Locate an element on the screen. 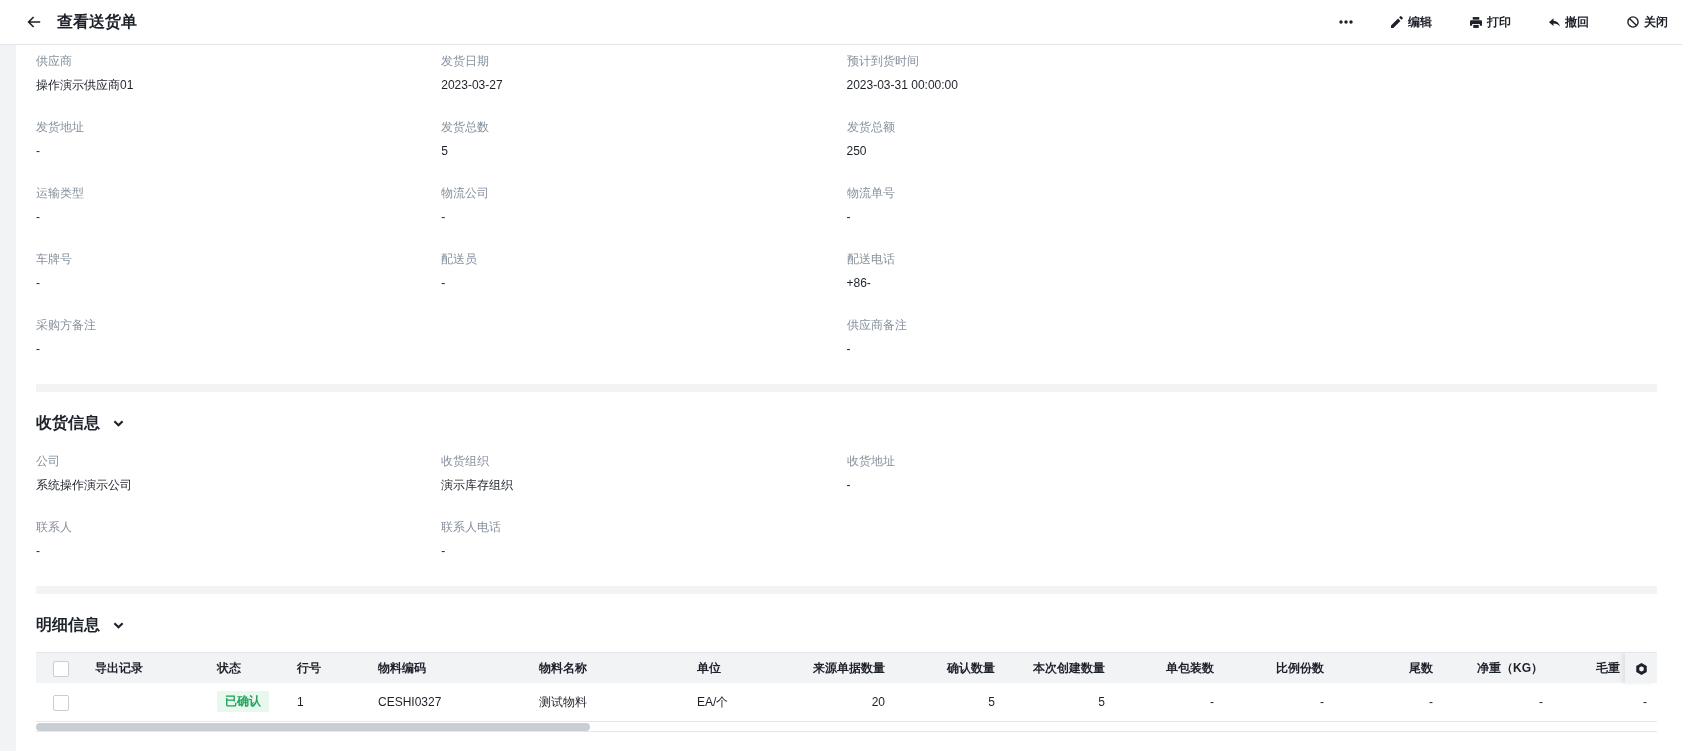  table-cell: 测试物料 is located at coordinates (563, 701).